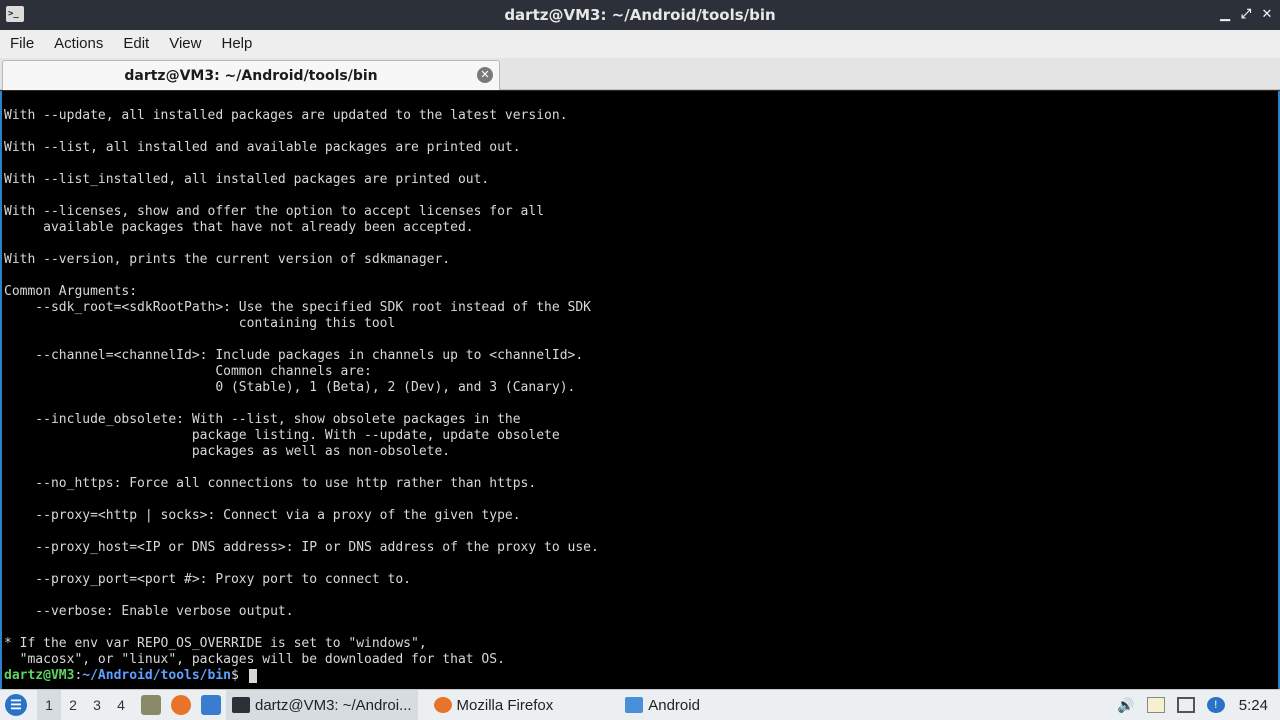 The height and width of the screenshot is (720, 1280). What do you see at coordinates (49, 705) in the screenshot?
I see `desktop-1-button: 1` at bounding box center [49, 705].